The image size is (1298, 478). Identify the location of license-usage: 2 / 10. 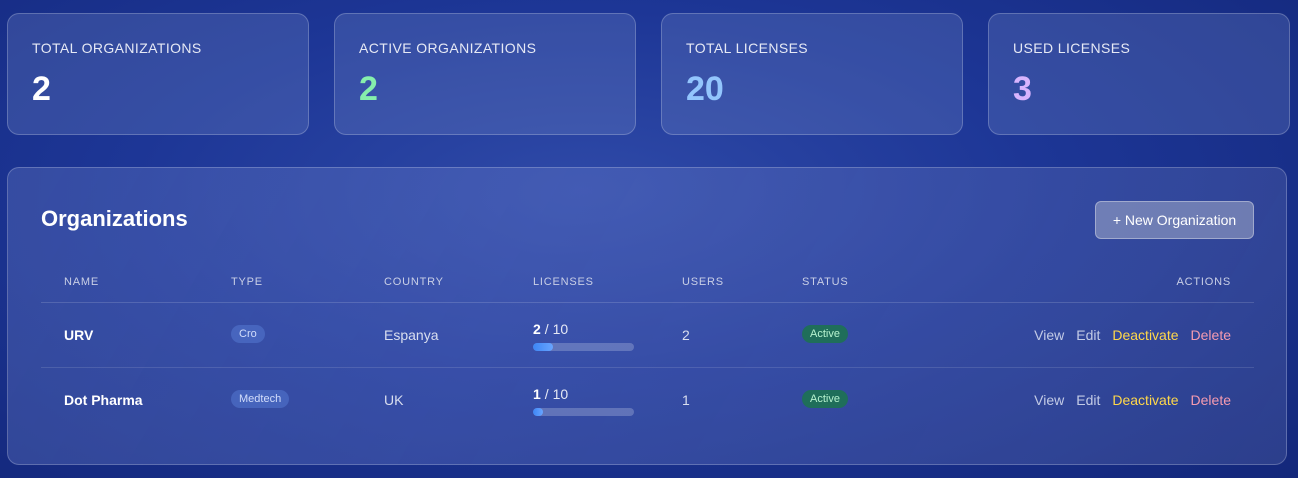
(583, 336).